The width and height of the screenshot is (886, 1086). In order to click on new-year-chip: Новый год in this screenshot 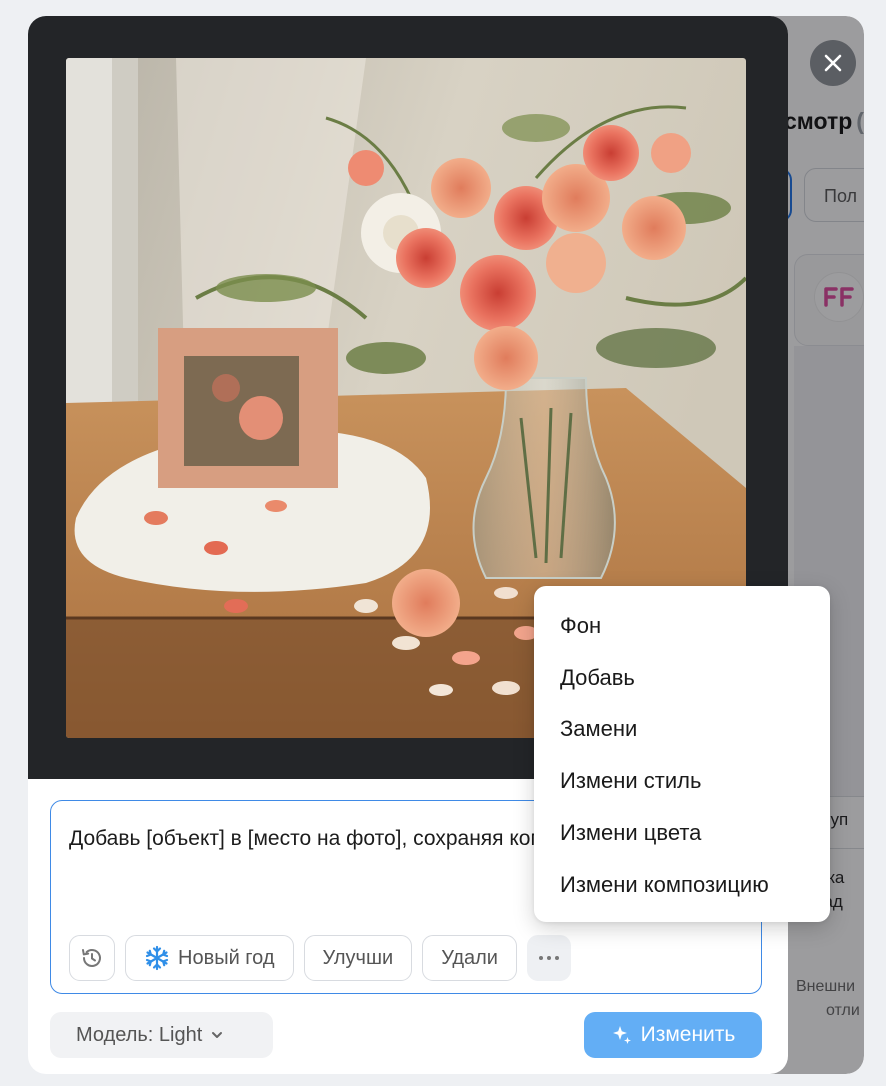, I will do `click(209, 958)`.